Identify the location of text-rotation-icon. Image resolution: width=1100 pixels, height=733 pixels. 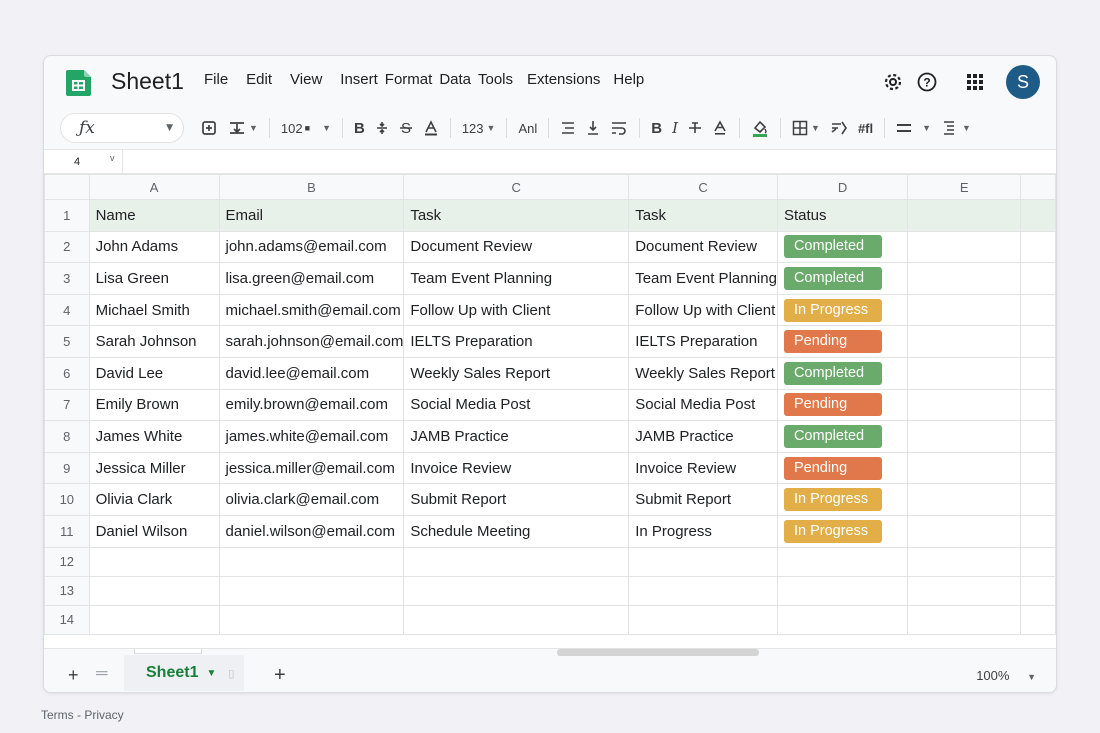
(839, 128).